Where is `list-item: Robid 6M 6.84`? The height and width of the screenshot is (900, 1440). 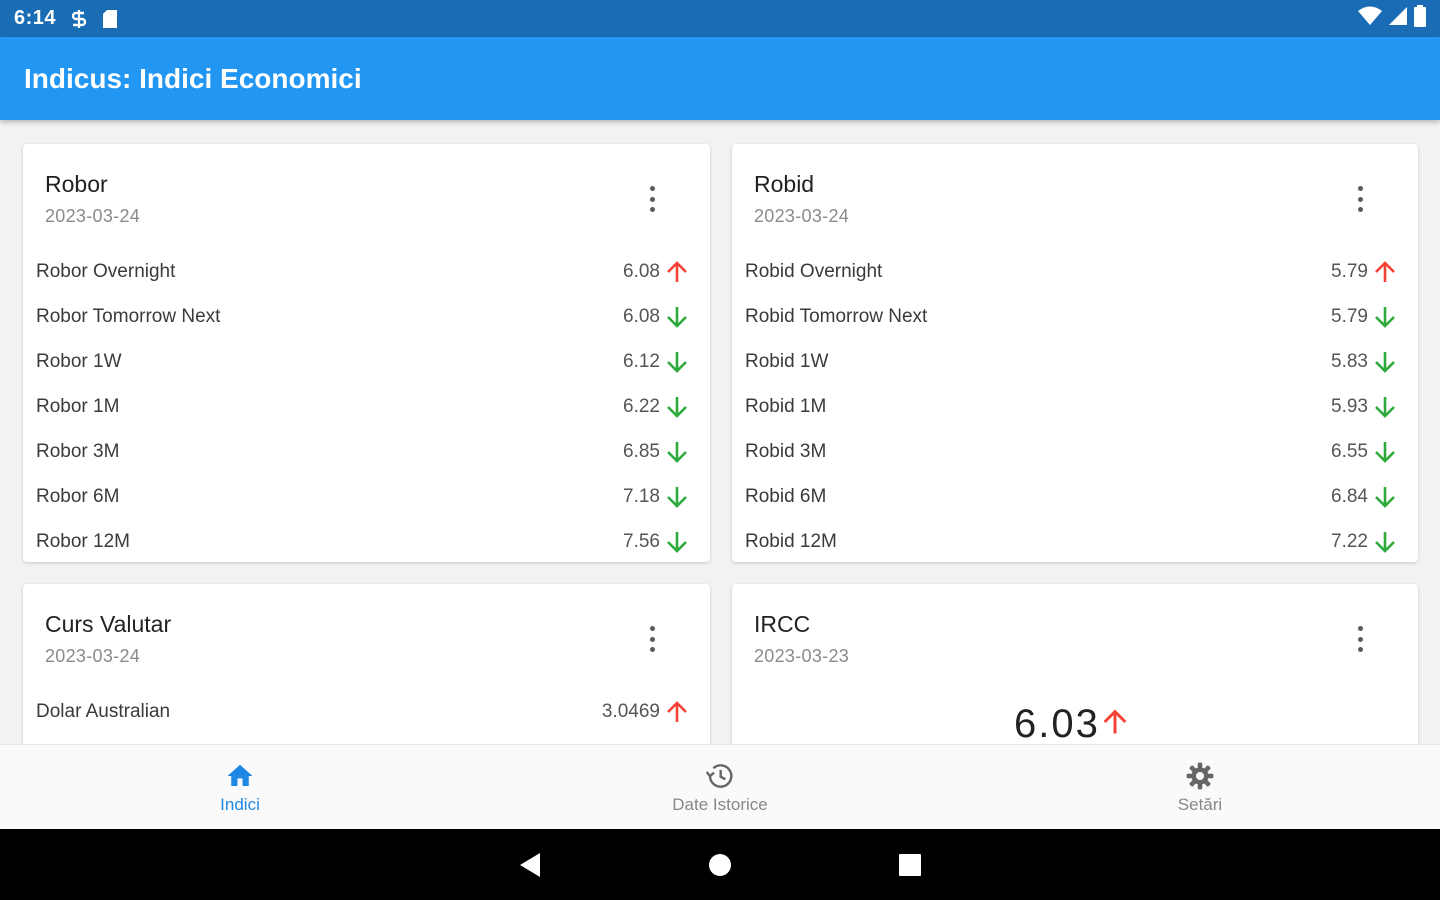 list-item: Robid 6M 6.84 is located at coordinates (1075, 496).